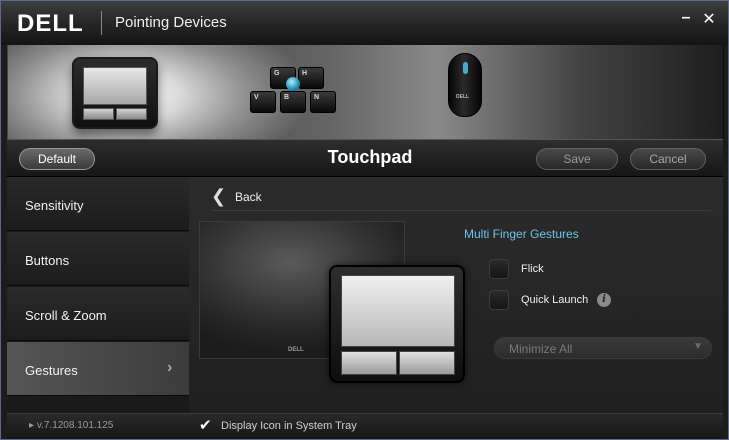 The image size is (729, 440). I want to click on back-chevron-icon: ❮, so click(219, 196).